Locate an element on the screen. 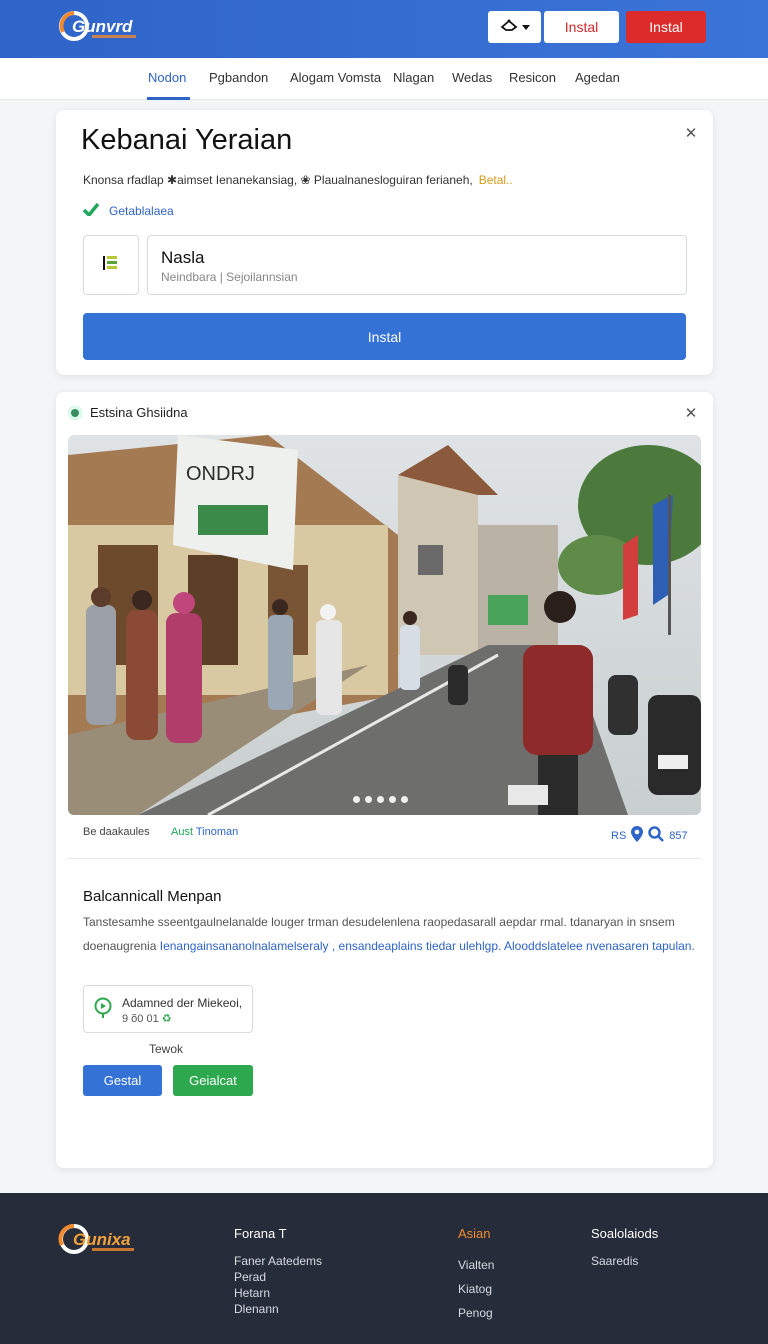 This screenshot has width=768, height=1344. gestal-button: Gestal is located at coordinates (122, 1080).